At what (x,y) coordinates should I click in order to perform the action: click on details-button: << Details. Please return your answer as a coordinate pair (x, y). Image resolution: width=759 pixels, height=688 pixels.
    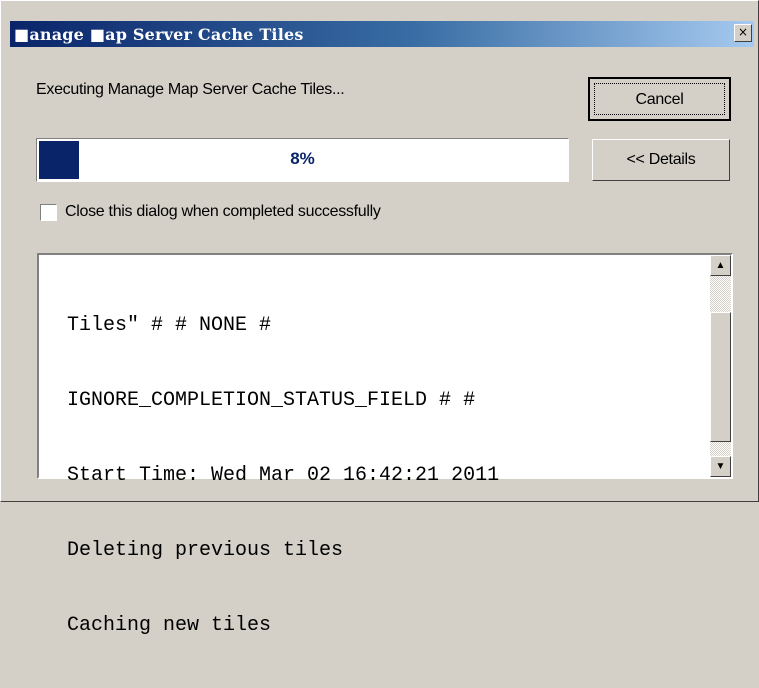
    Looking at the image, I should click on (661, 160).